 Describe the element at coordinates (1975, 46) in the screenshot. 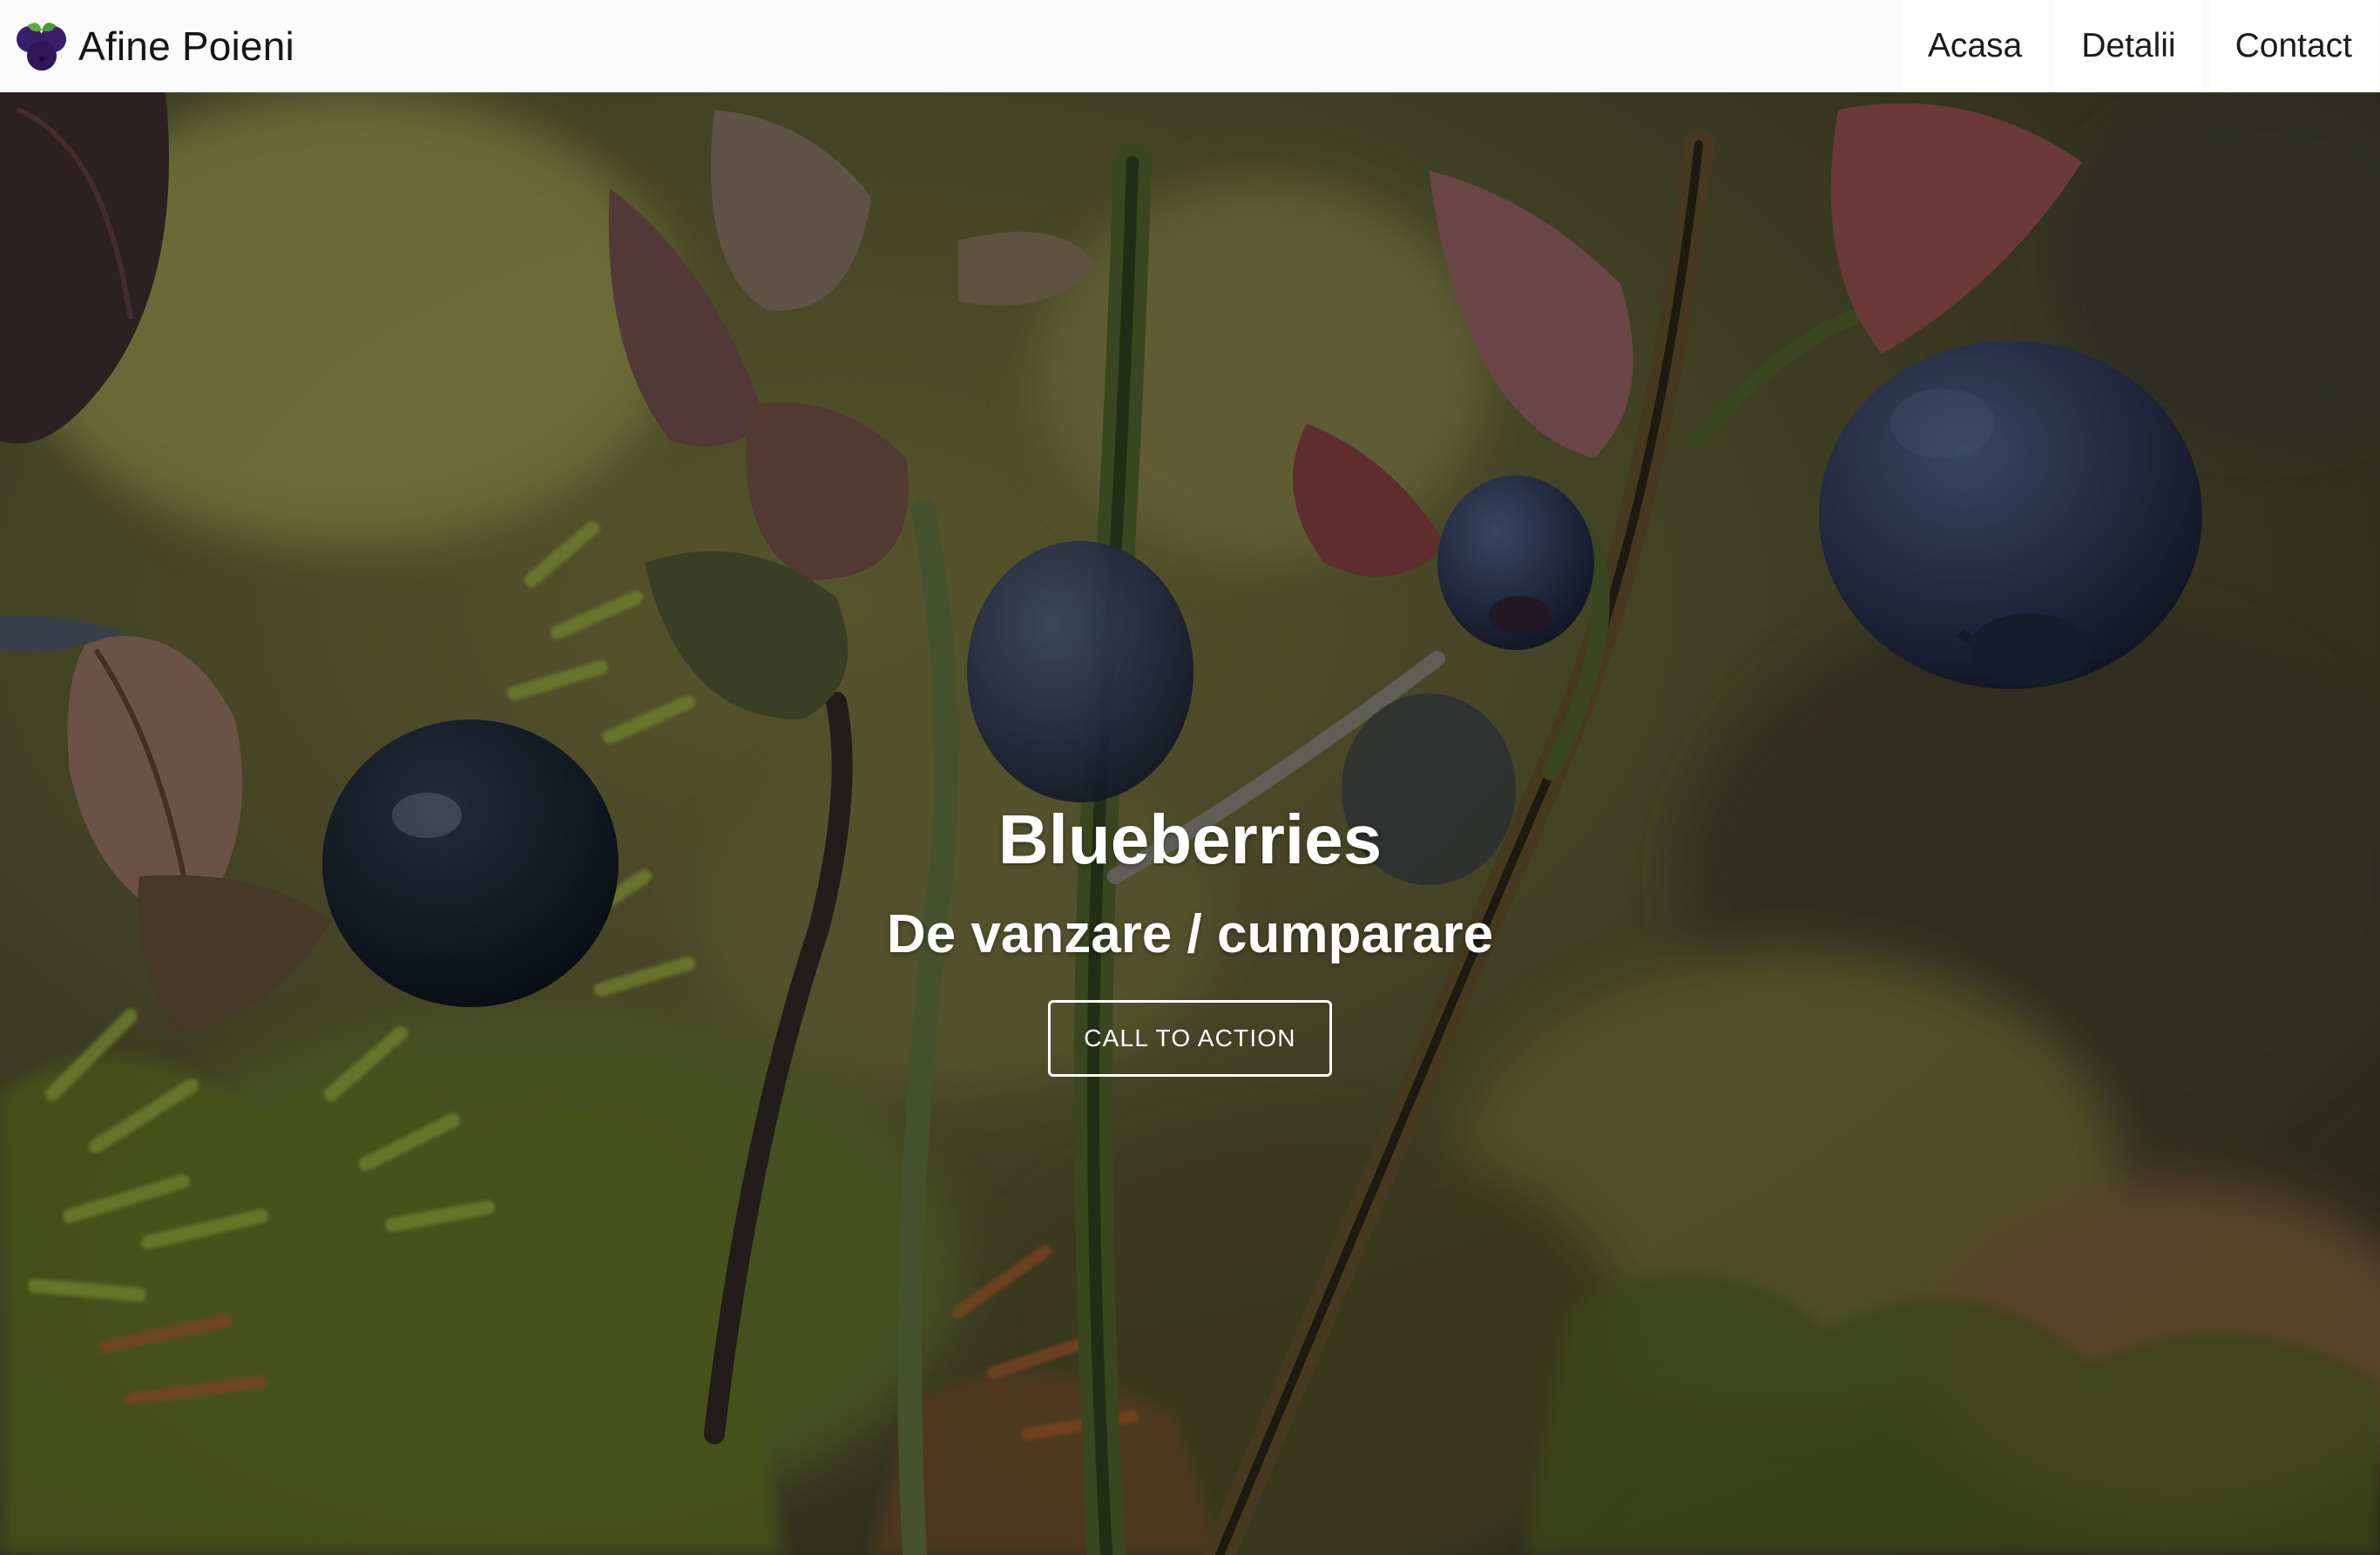

I see `nav-link-acasa: Acasa` at that location.